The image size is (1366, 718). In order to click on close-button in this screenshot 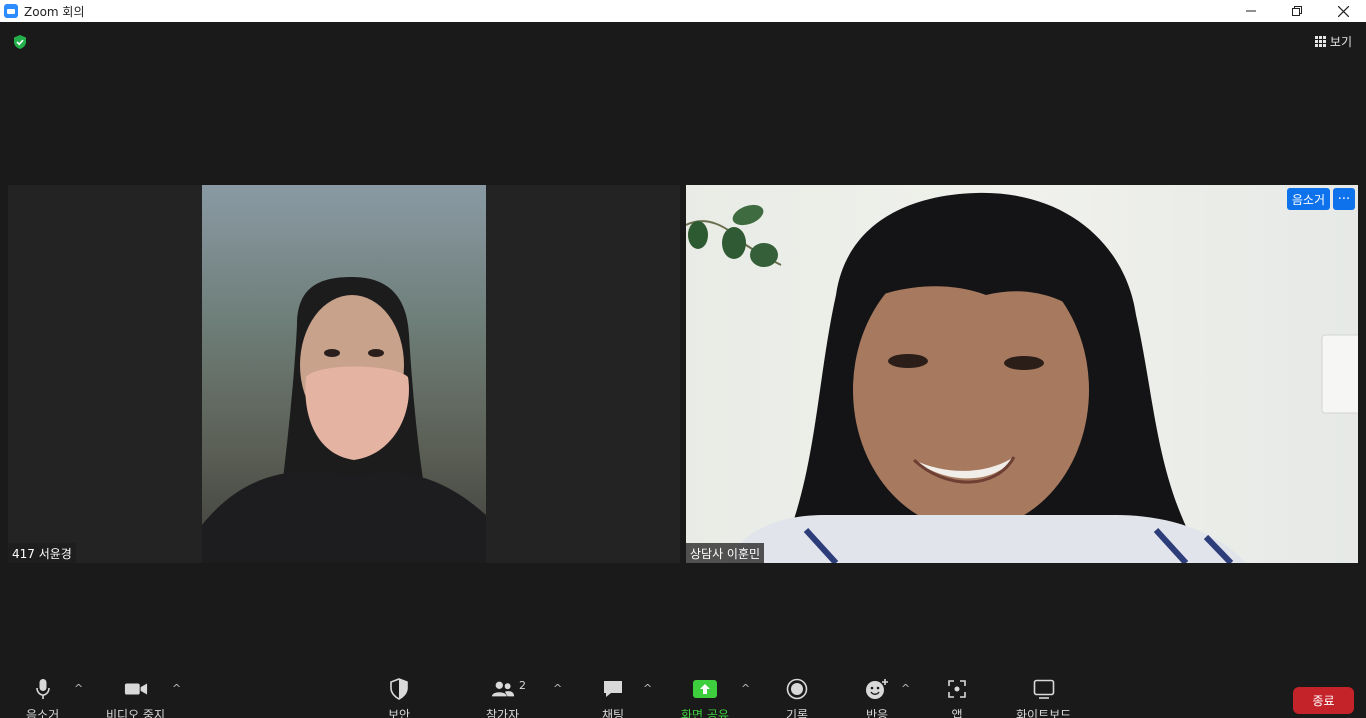, I will do `click(1343, 11)`.